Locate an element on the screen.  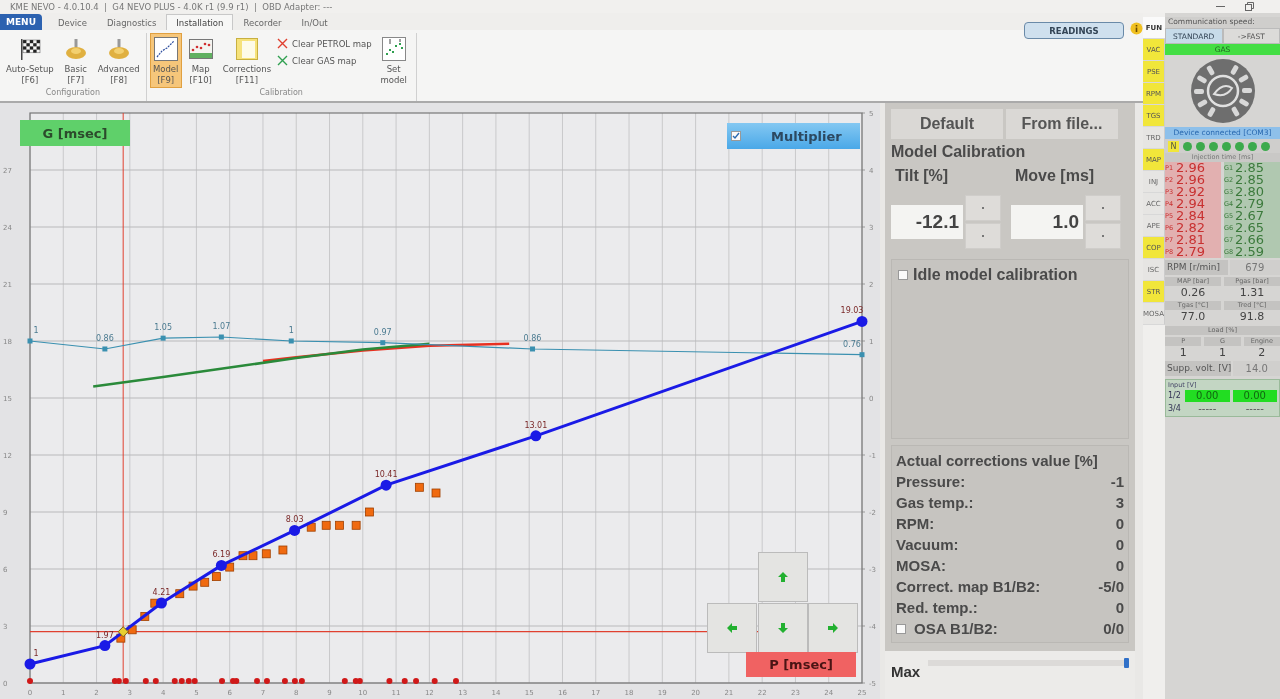
correction-label: MOSA: is located at coordinates (921, 565).